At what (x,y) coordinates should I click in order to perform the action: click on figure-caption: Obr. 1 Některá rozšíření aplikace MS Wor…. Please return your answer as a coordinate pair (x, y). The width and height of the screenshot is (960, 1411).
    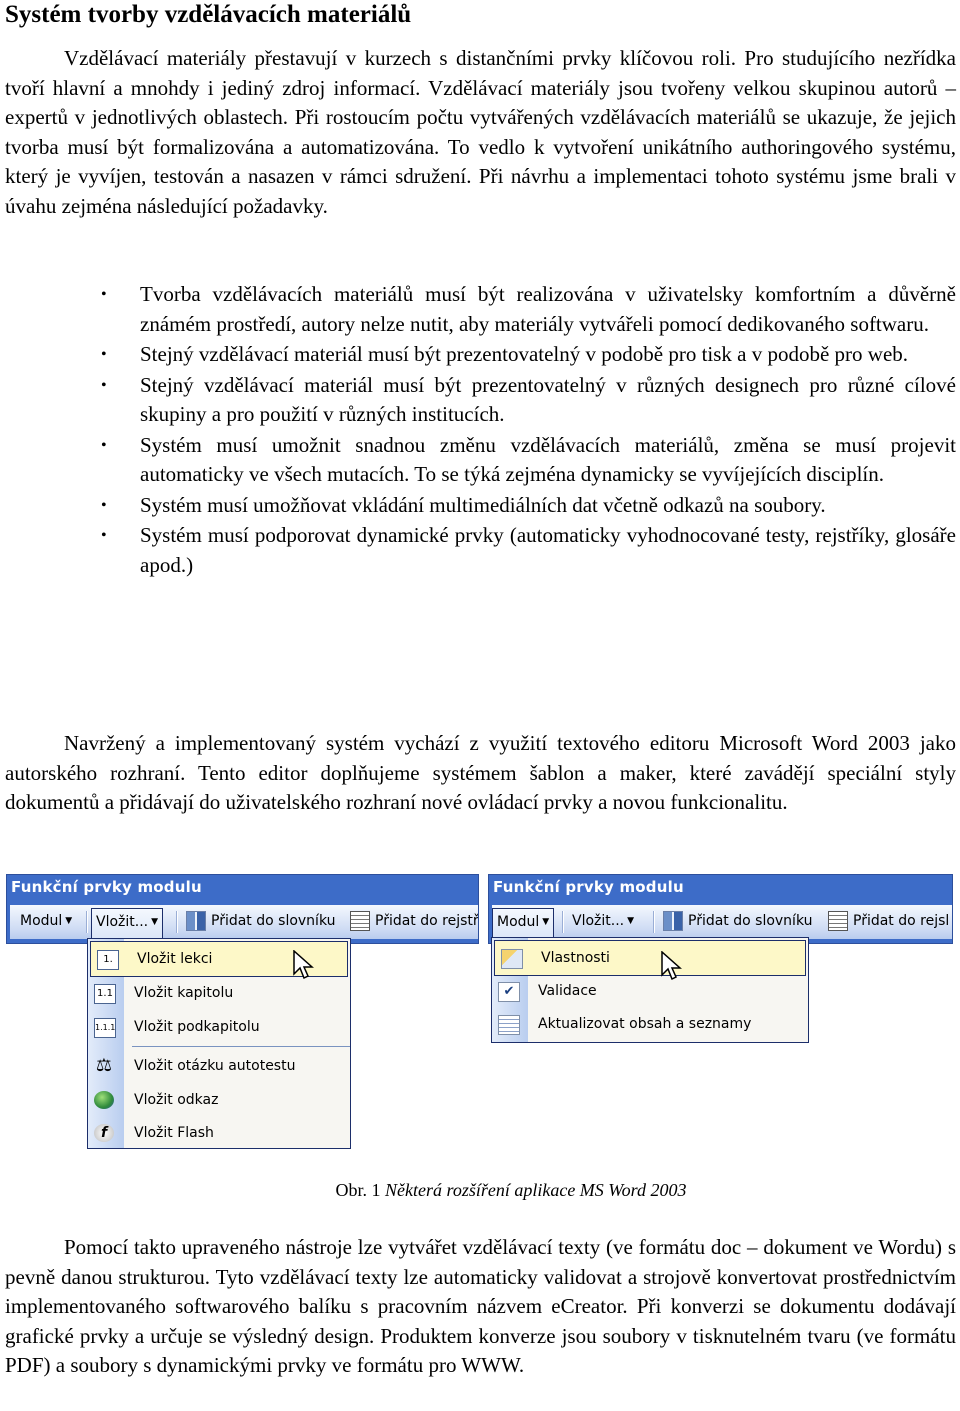
    Looking at the image, I should click on (480, 1190).